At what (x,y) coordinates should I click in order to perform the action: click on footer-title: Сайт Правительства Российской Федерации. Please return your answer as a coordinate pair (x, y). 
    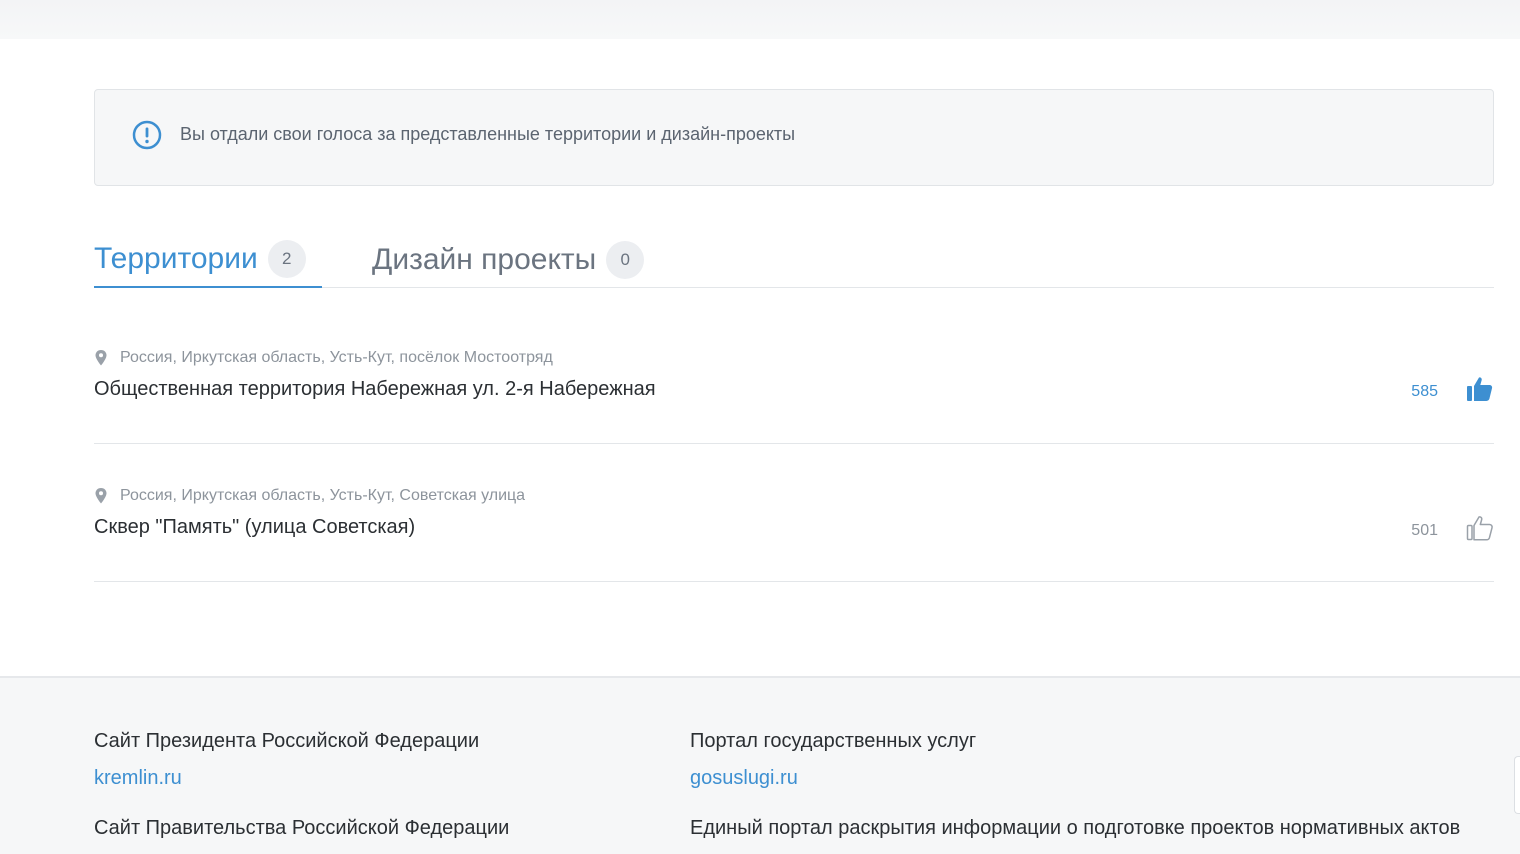
    Looking at the image, I should click on (301, 828).